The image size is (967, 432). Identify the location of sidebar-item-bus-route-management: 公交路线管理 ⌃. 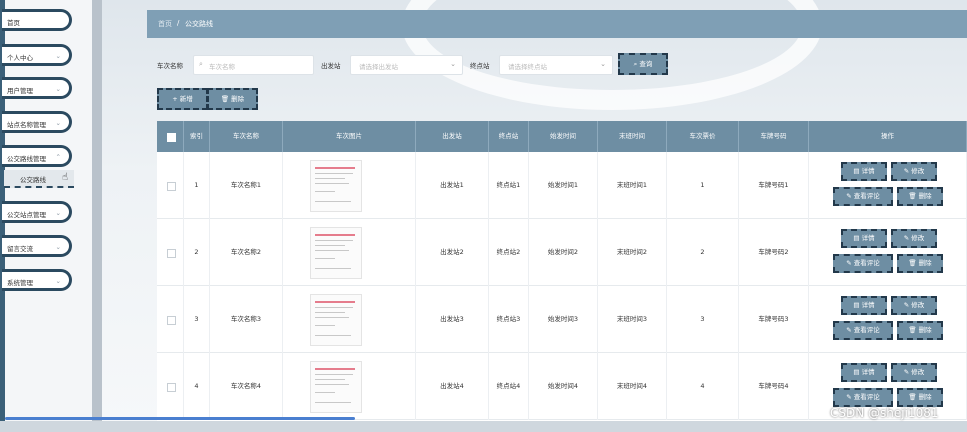
(37, 156).